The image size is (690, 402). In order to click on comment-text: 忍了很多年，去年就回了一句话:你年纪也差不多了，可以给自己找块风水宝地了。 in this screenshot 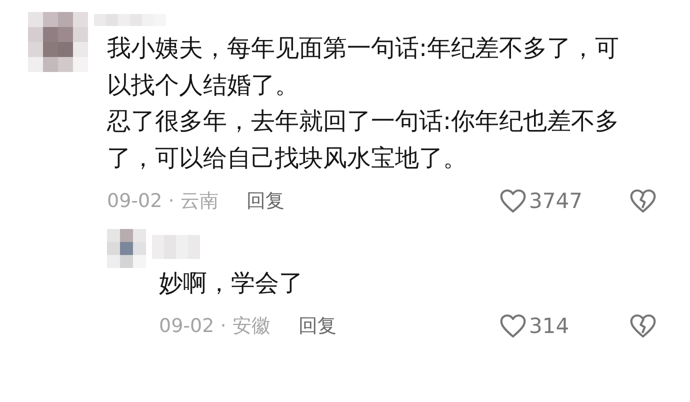, I will do `click(363, 140)`.